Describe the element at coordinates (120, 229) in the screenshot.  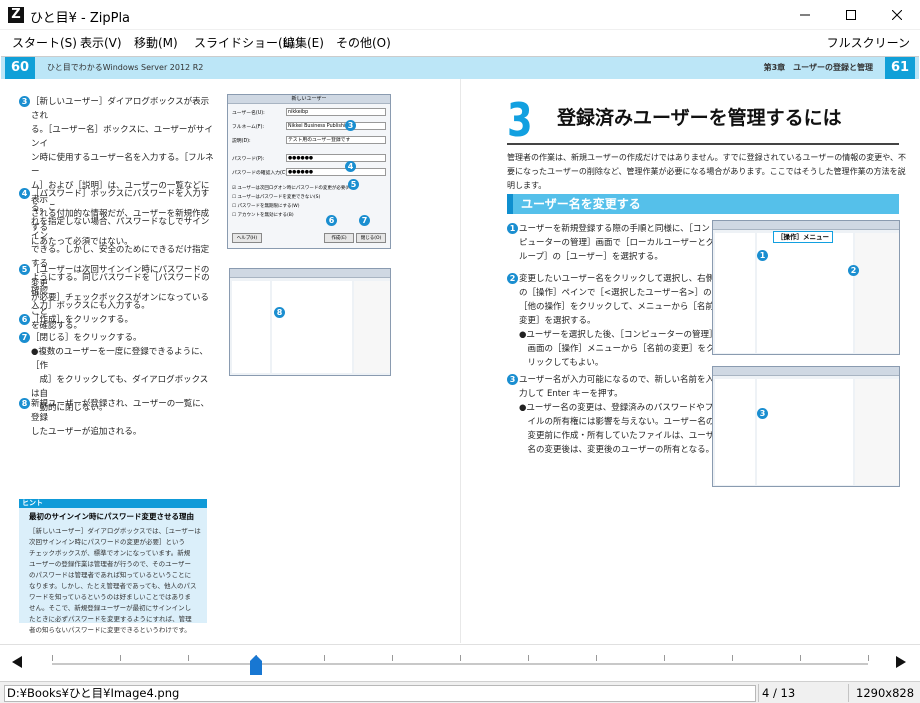
I see `step-line: れを指定しない場合、パスワードなしでサインイン` at that location.